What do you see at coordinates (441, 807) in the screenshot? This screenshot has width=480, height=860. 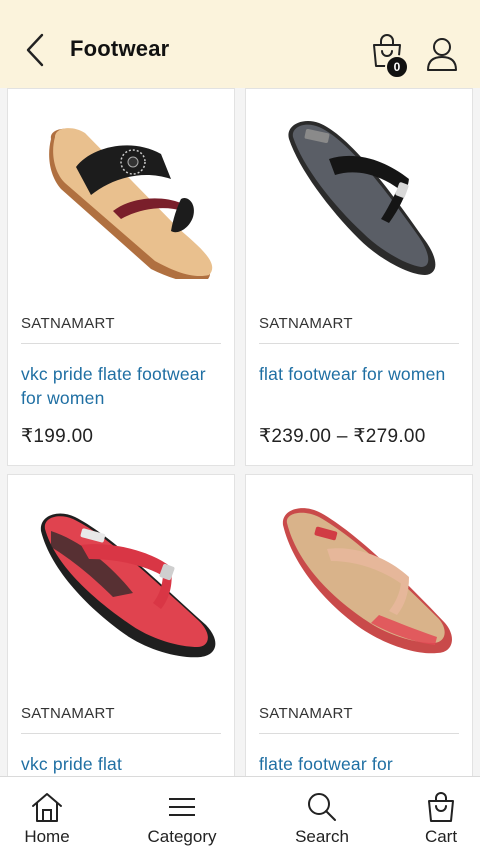 I see `shopping-bag-icon` at bounding box center [441, 807].